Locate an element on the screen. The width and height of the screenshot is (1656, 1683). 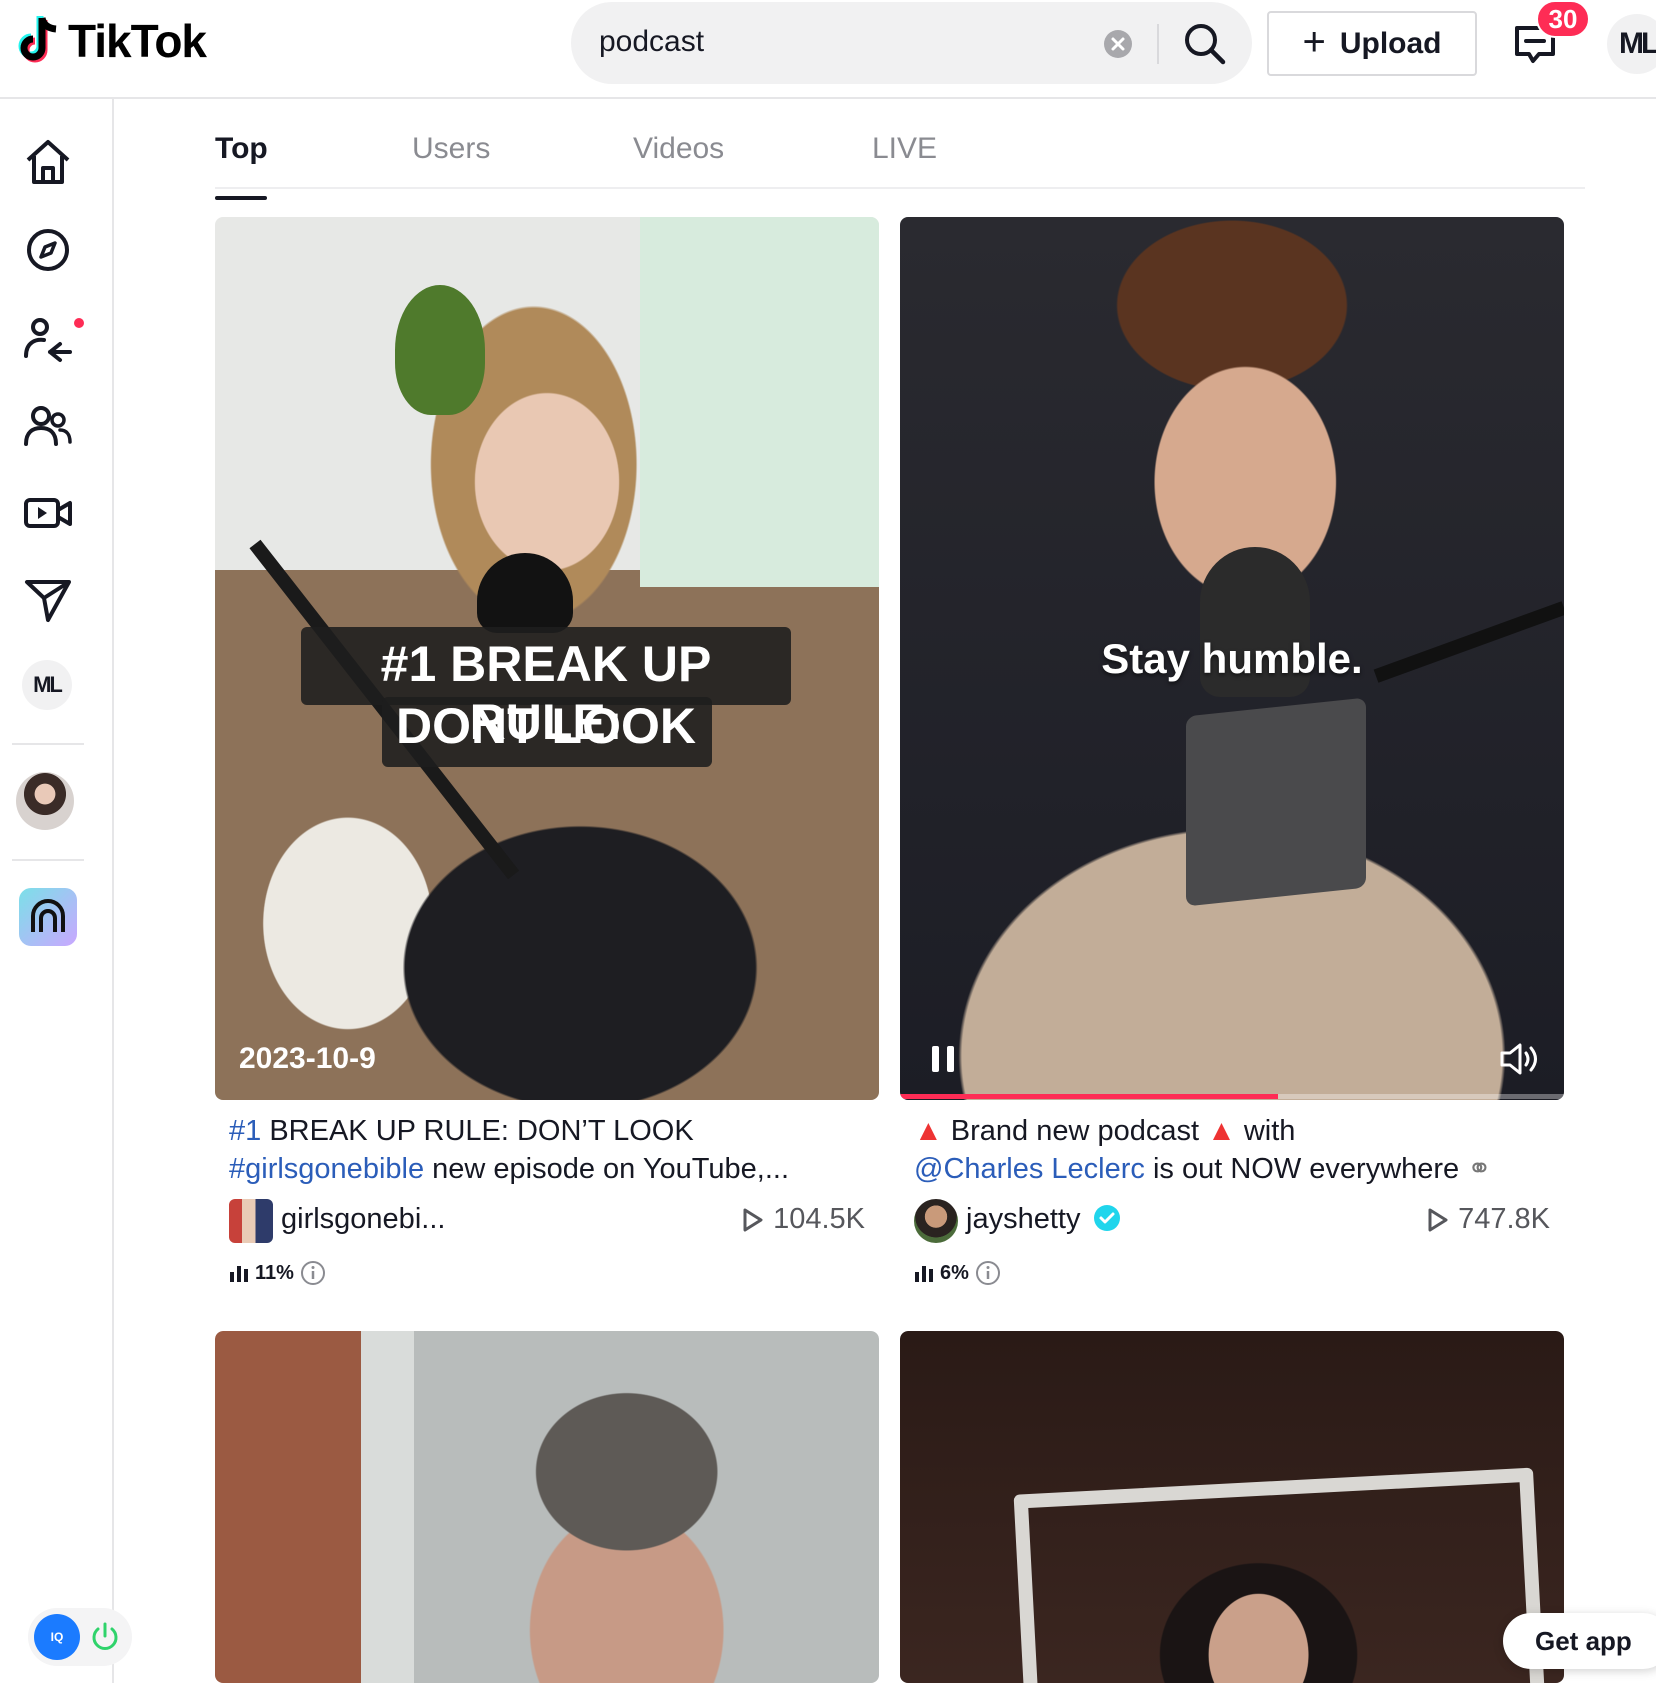
brand-name: TikTok is located at coordinates (137, 41).